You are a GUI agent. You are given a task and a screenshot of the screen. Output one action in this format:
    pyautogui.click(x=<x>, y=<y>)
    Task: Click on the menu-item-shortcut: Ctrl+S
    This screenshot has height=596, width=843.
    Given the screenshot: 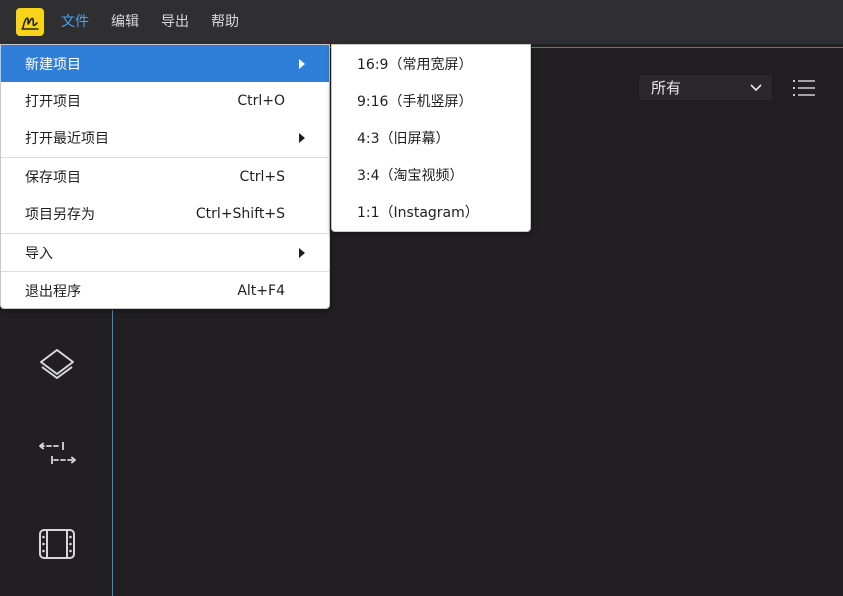 What is the action you would take?
    pyautogui.click(x=262, y=176)
    